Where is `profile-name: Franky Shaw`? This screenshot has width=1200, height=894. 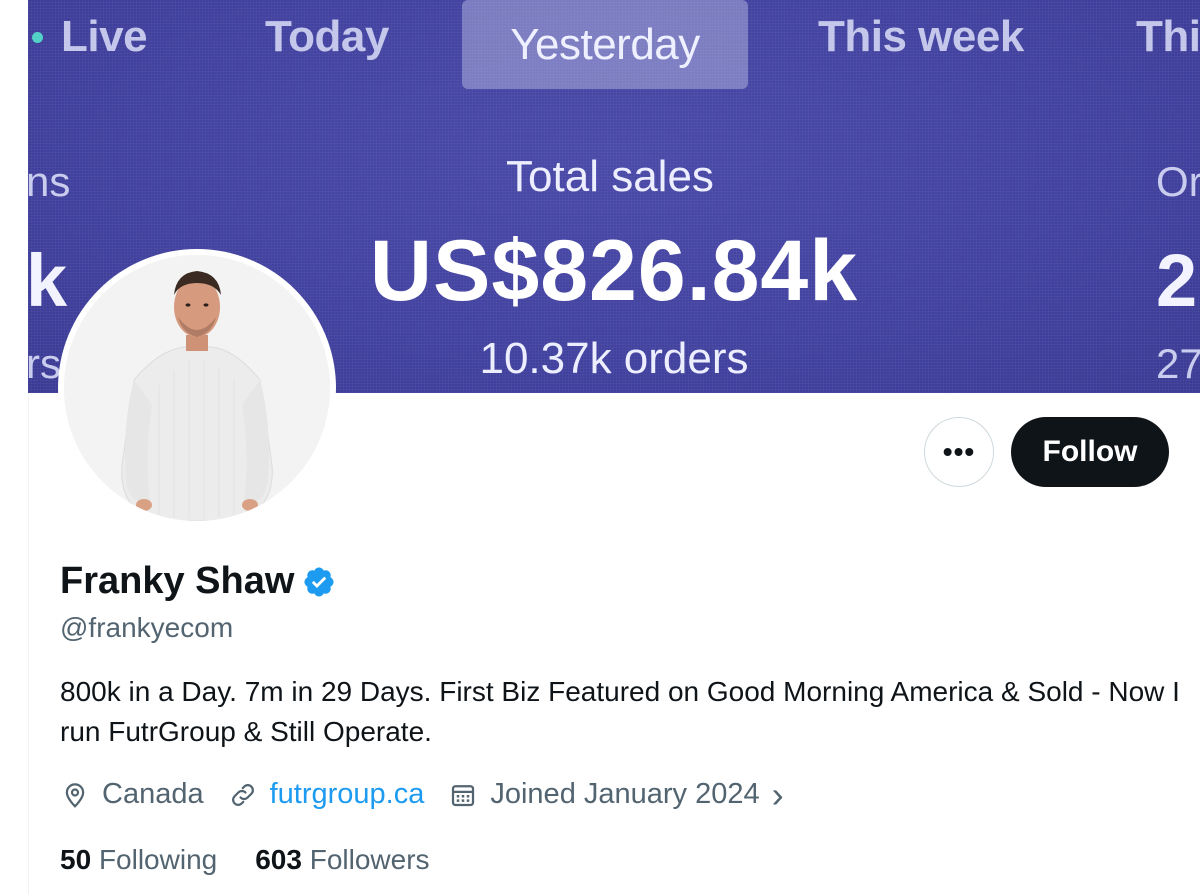 profile-name: Franky Shaw is located at coordinates (177, 581).